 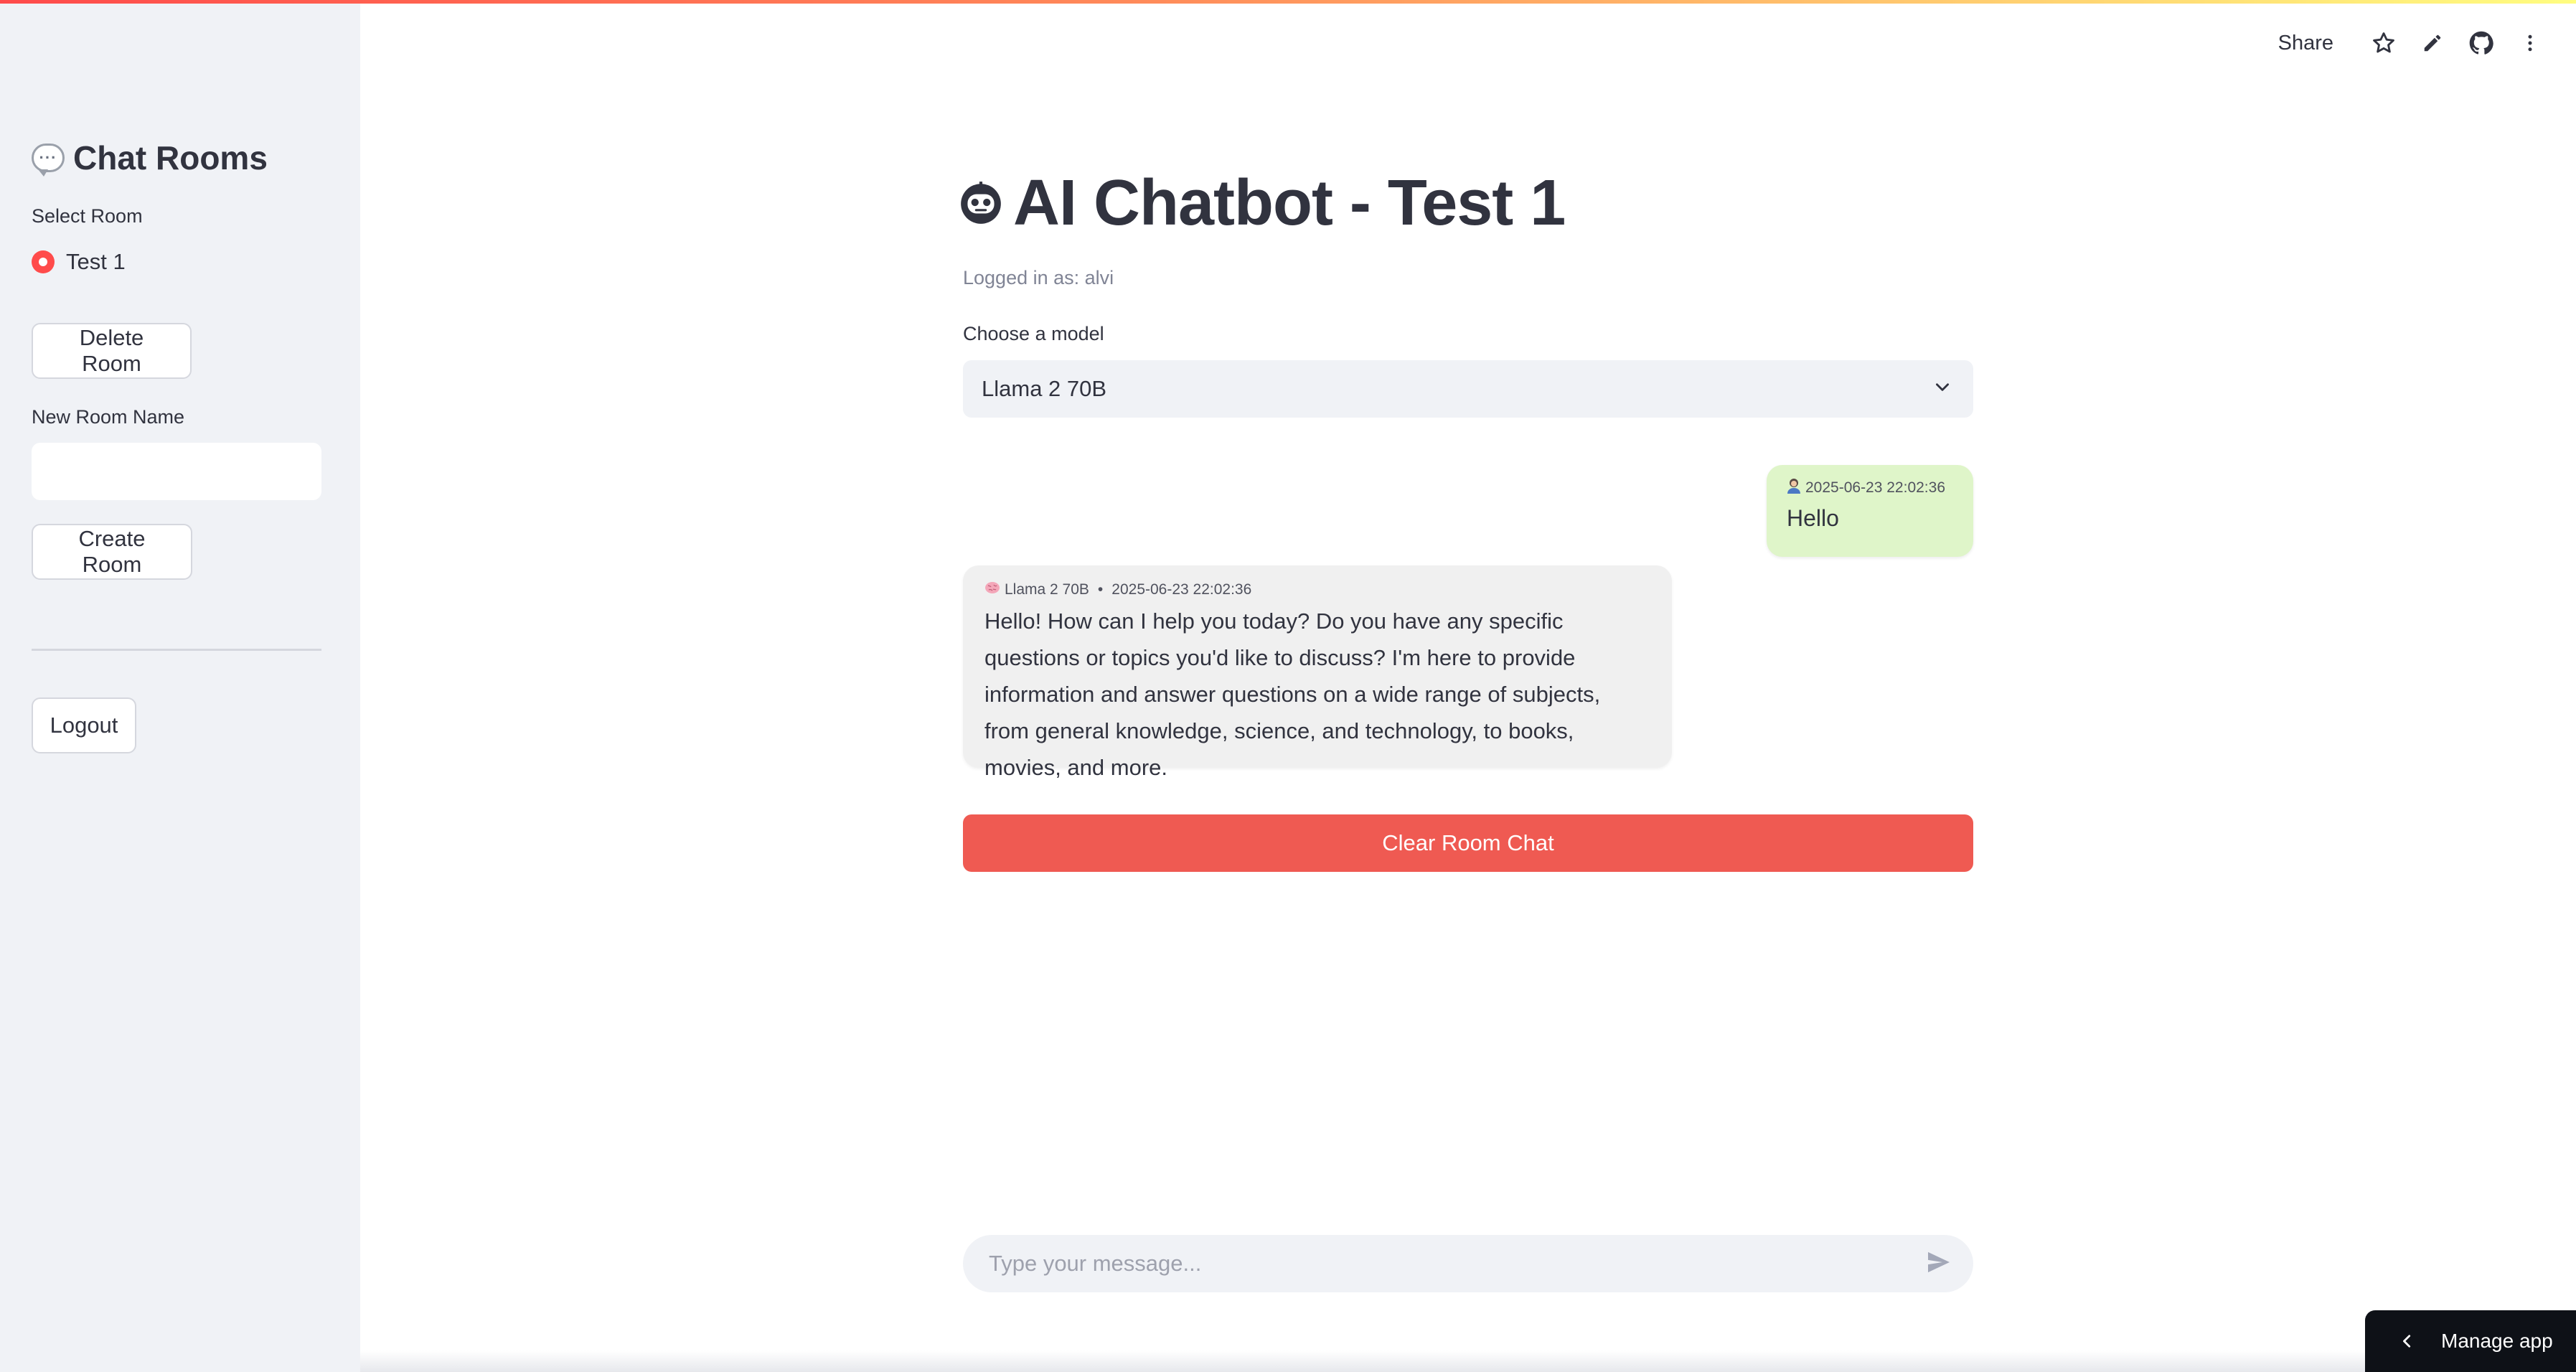 I want to click on assistant-message-timestamp: 2025-06-23 22:02:36, so click(x=1181, y=589).